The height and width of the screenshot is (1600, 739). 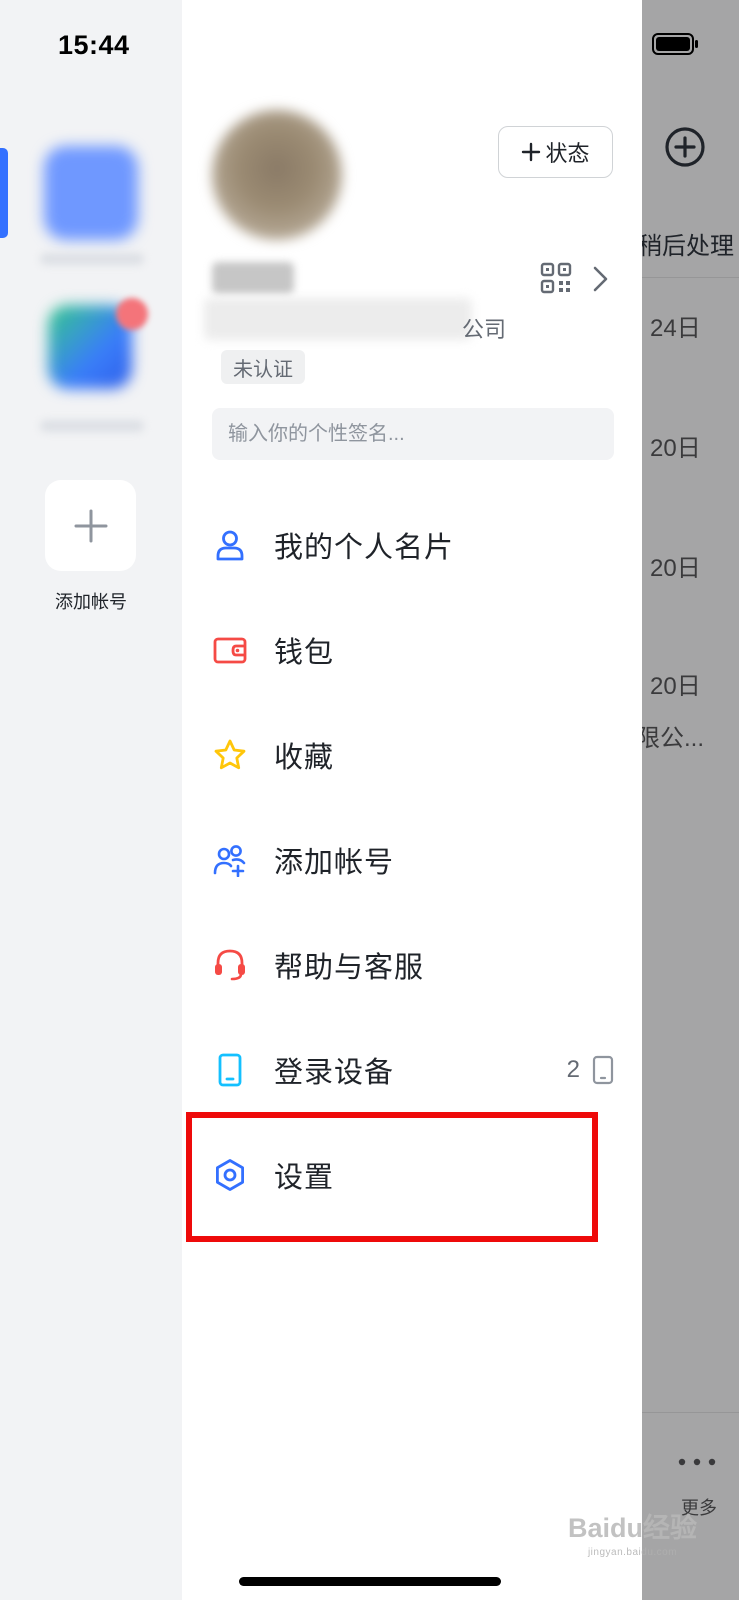 I want to click on phone-icon, so click(x=230, y=1070).